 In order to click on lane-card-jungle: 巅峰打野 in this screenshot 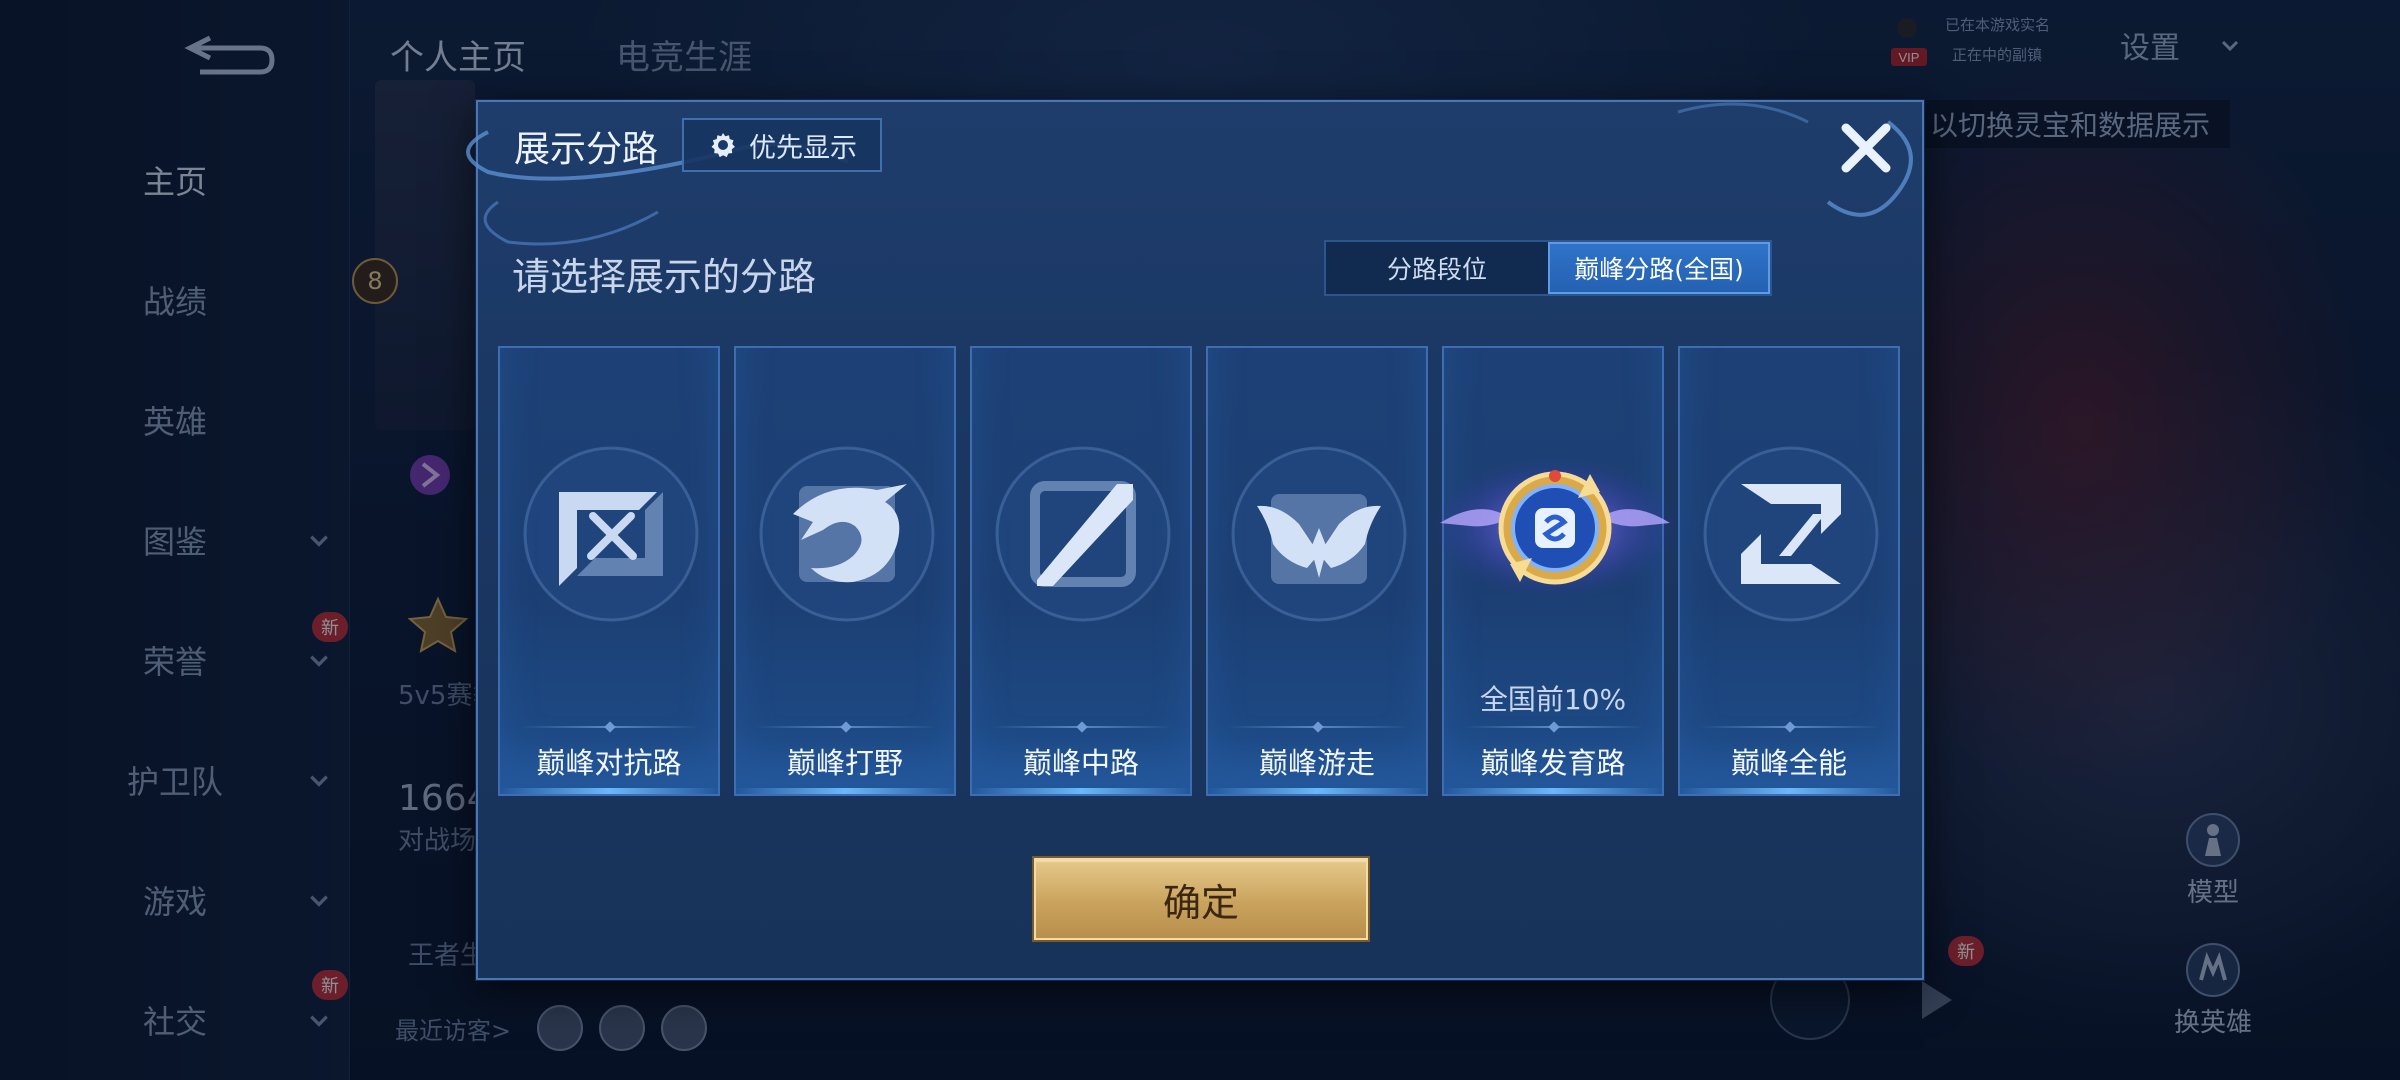, I will do `click(845, 571)`.